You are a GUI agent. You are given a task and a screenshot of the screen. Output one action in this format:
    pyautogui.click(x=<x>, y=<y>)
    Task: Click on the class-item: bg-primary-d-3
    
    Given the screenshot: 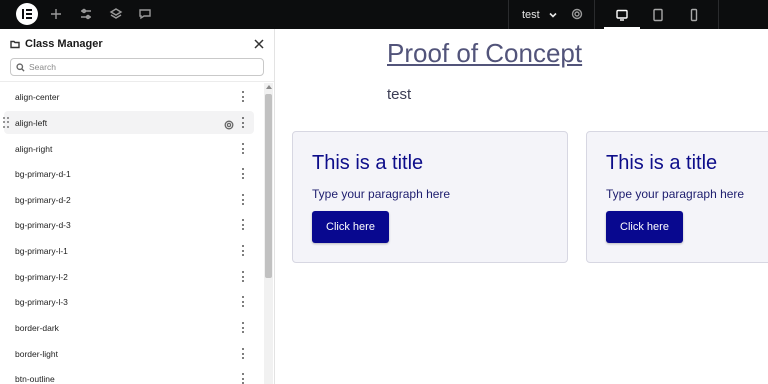 What is the action you would take?
    pyautogui.click(x=129, y=224)
    